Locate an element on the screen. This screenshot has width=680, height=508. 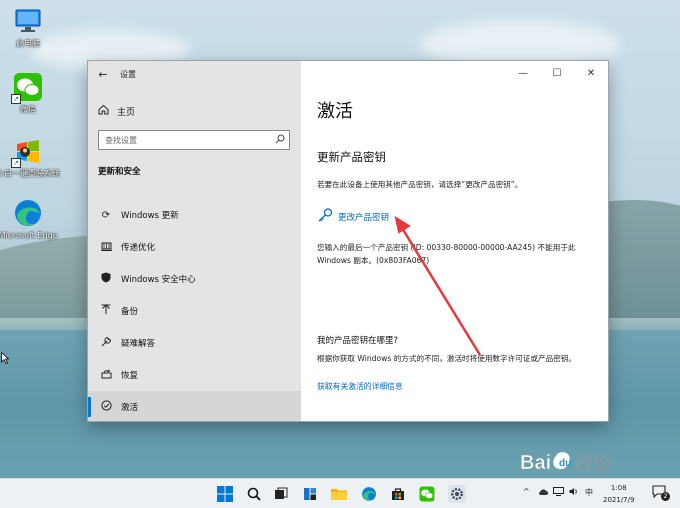
taskbar-search-button is located at coordinates (254, 494).